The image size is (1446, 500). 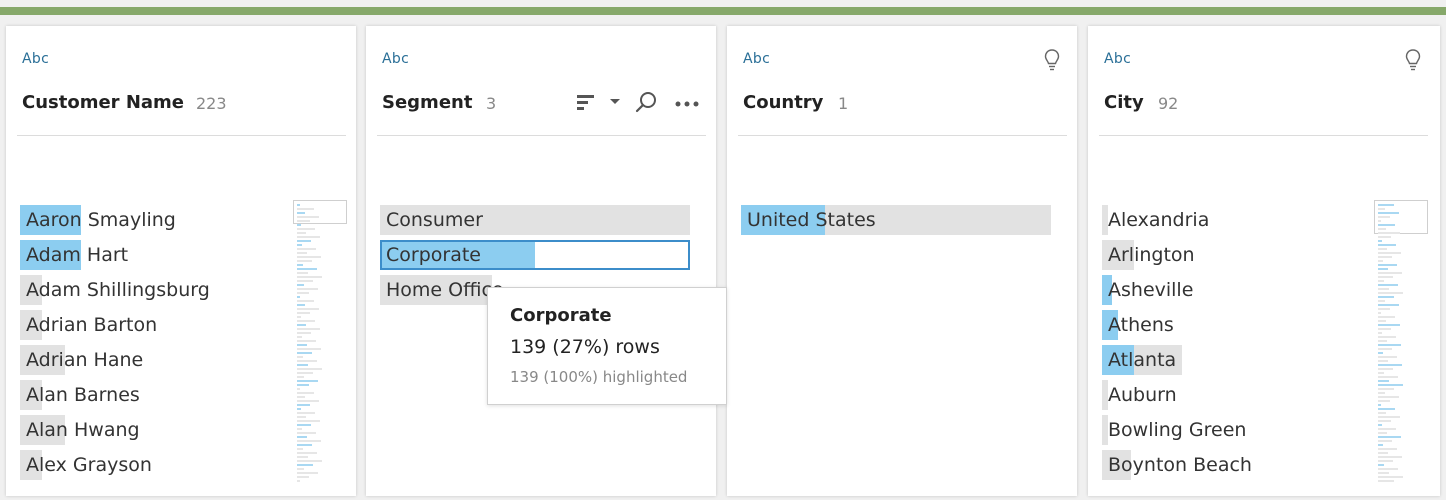 I want to click on value-label: Corporate, so click(x=433, y=255).